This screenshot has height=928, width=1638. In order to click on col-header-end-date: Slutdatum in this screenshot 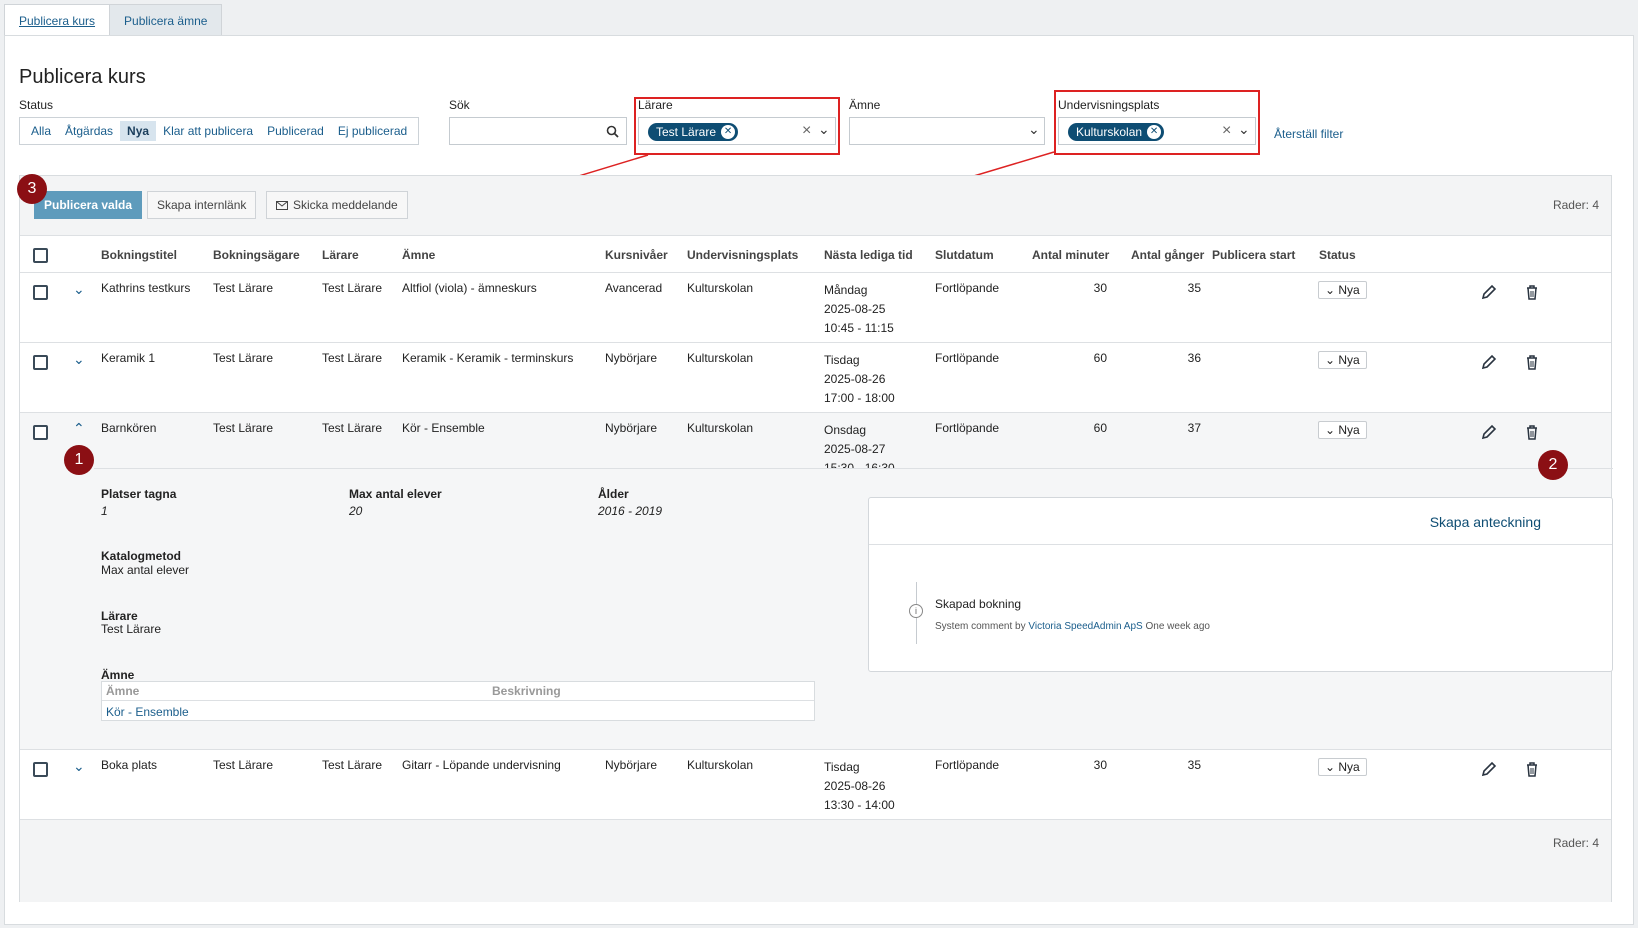, I will do `click(964, 255)`.